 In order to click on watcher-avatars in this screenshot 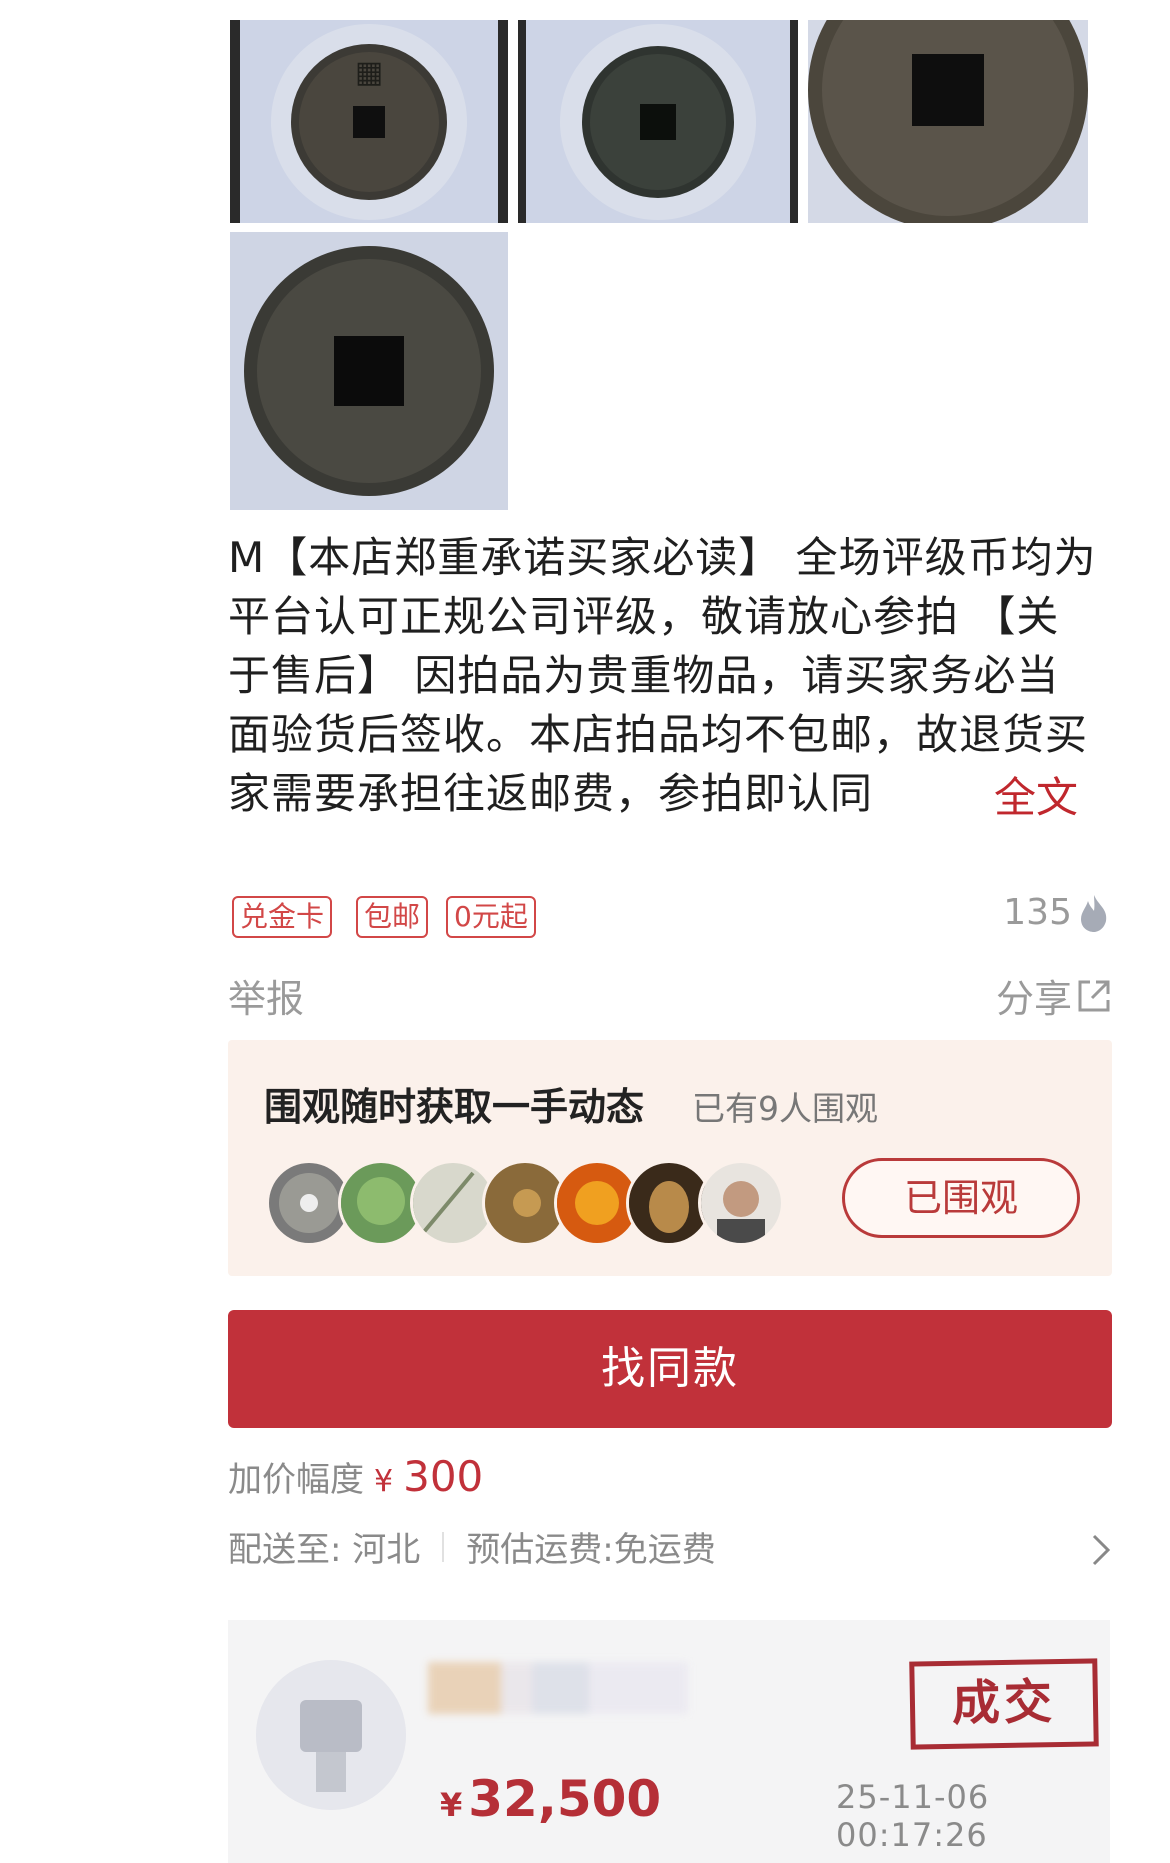, I will do `click(525, 1203)`.